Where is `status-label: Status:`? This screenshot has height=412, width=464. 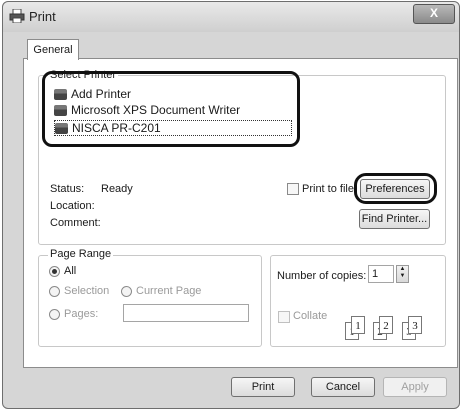
status-label: Status: is located at coordinates (67, 189).